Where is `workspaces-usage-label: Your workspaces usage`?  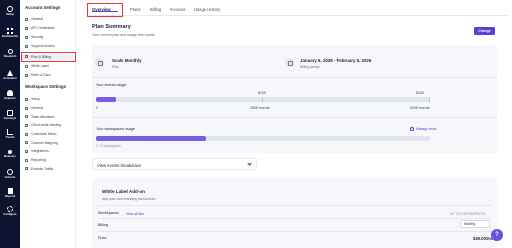
workspaces-usage-label: Your workspaces usage is located at coordinates (116, 129).